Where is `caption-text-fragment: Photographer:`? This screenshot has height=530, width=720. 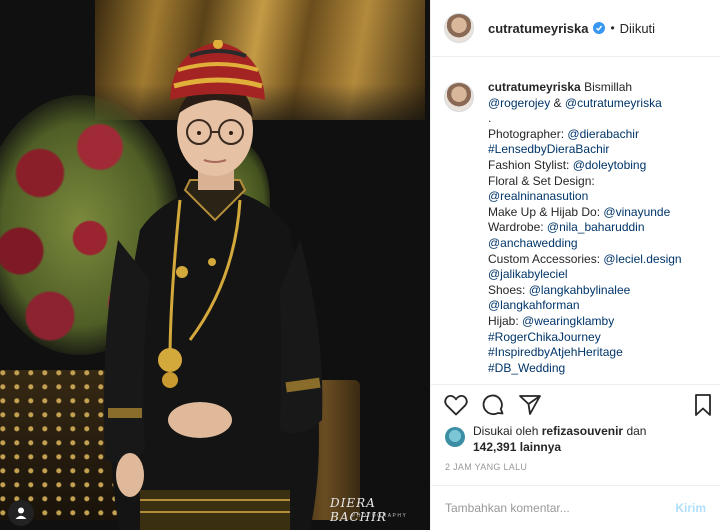 caption-text-fragment: Photographer: is located at coordinates (528, 133).